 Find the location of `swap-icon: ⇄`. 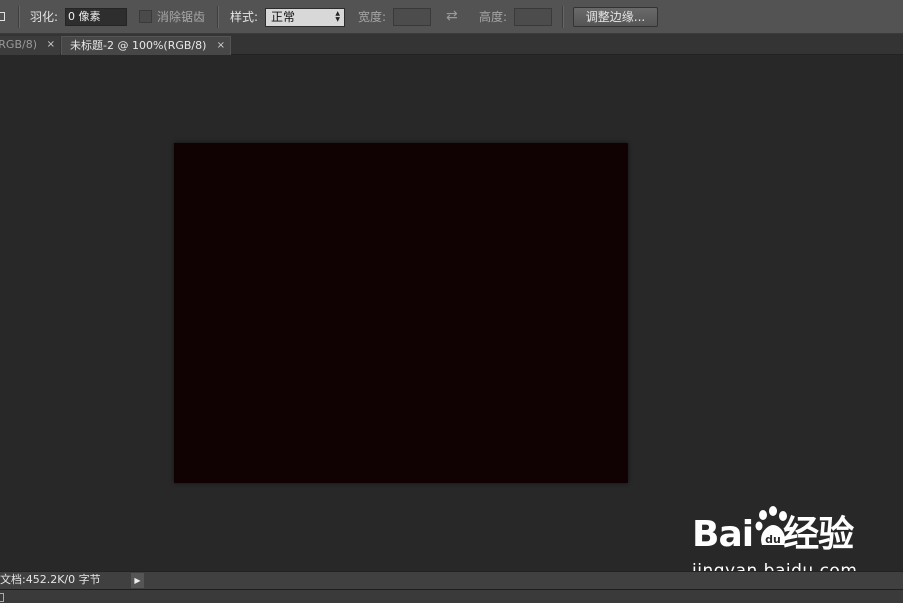

swap-icon: ⇄ is located at coordinates (452, 16).